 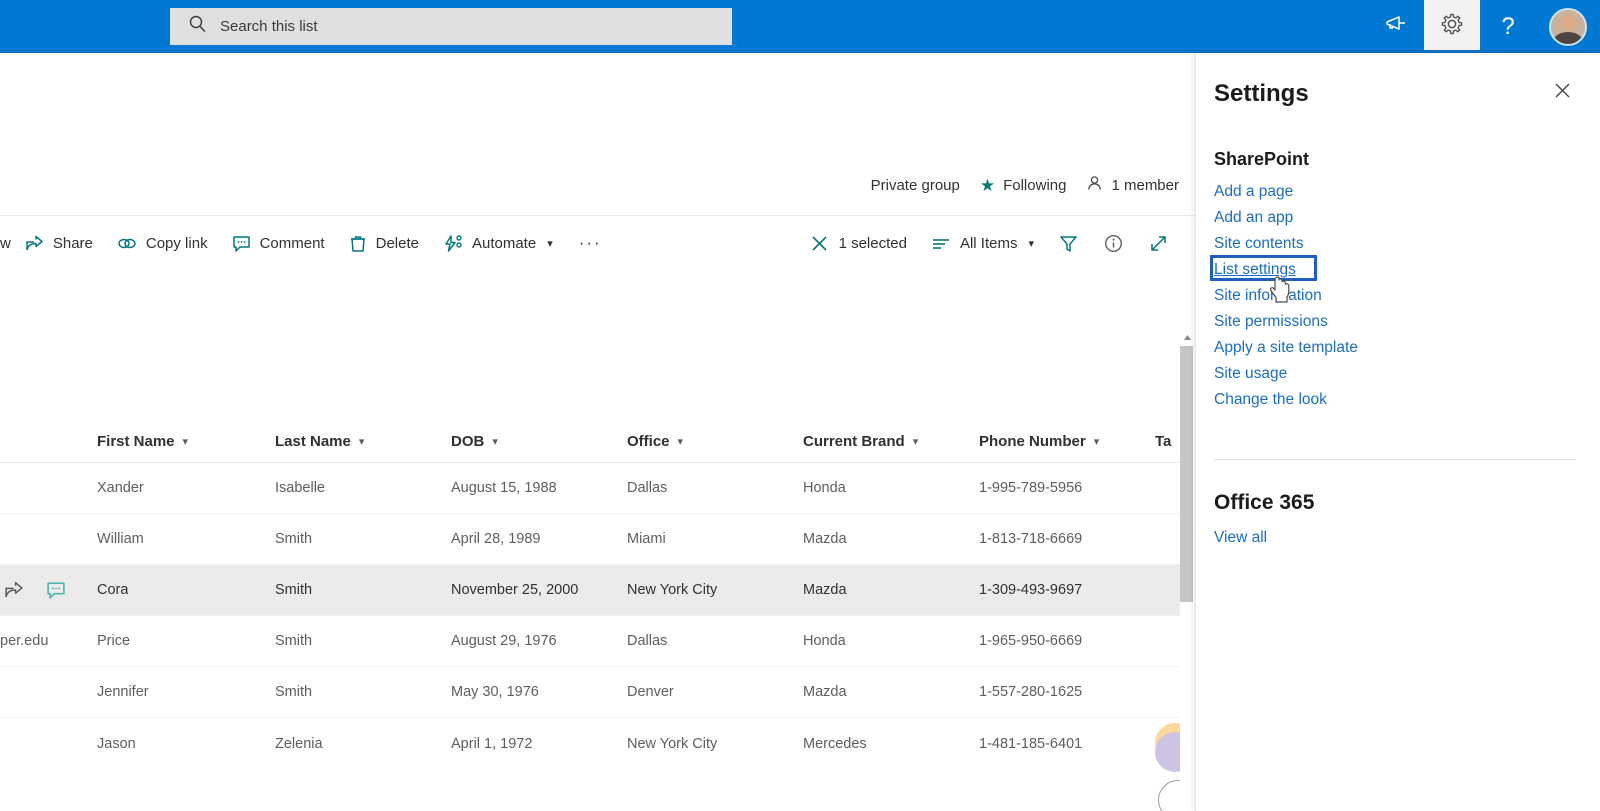 I want to click on scrollbar-track, so click(x=1187, y=578).